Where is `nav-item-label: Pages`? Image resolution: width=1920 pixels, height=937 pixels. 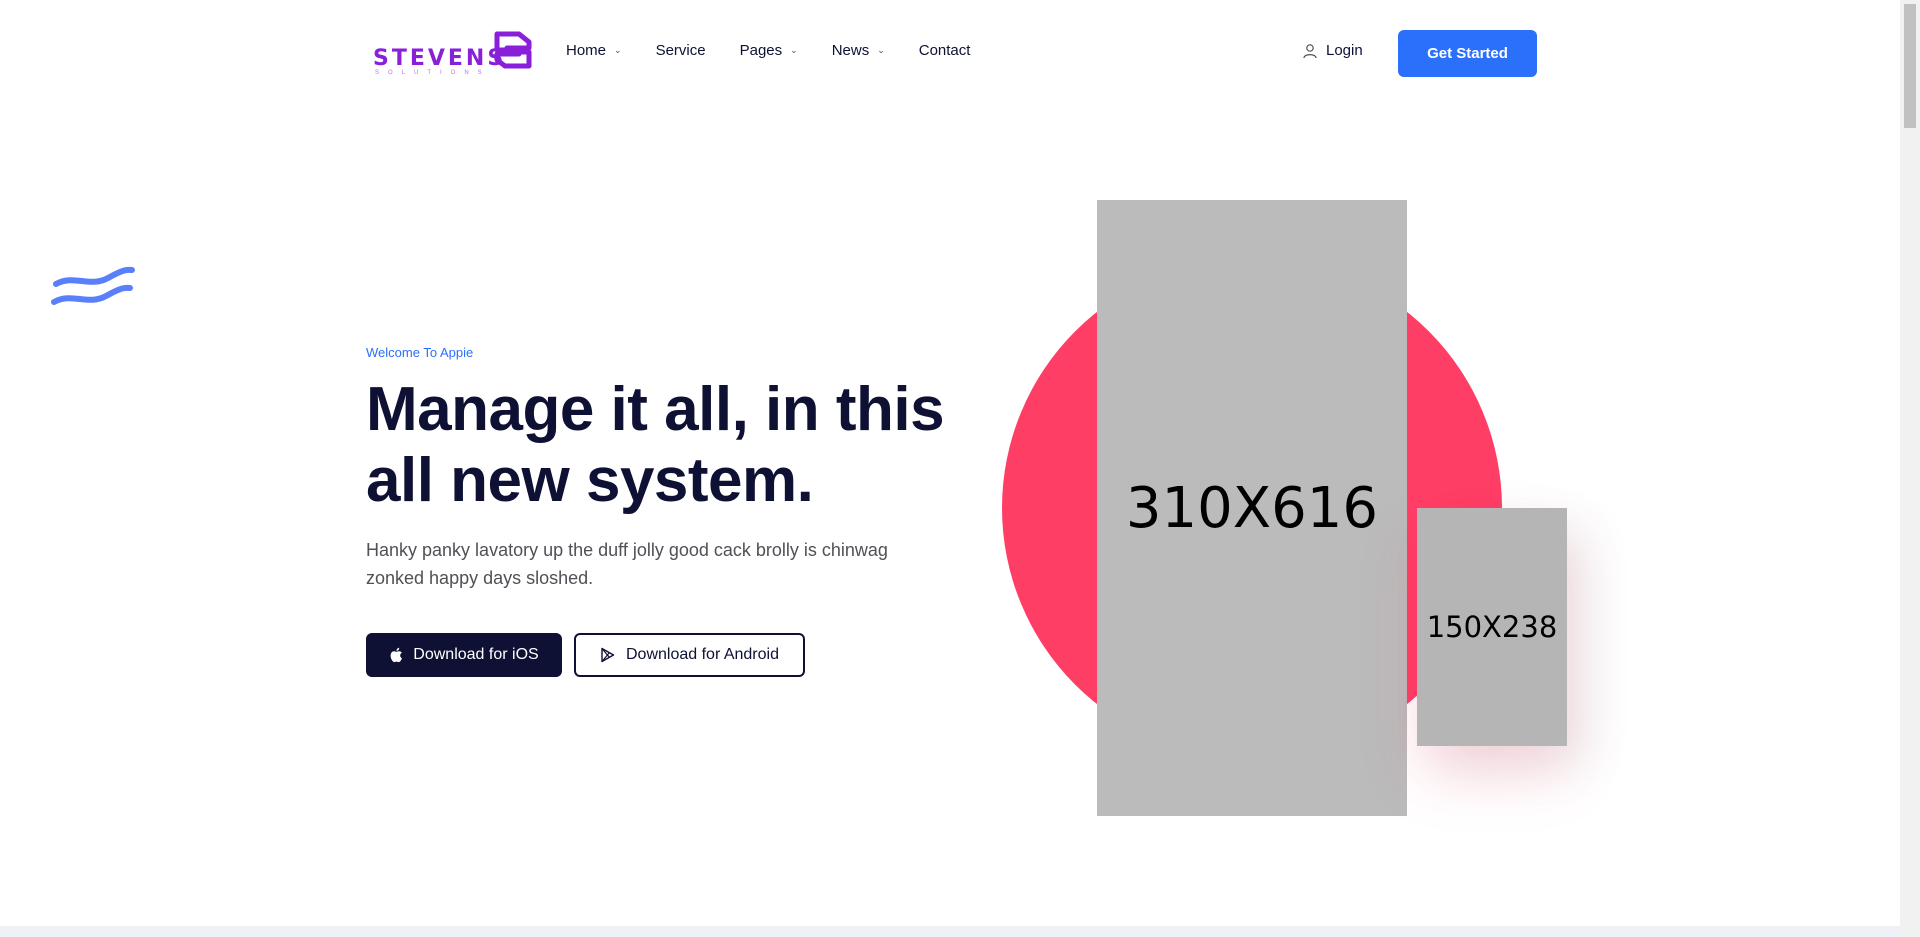 nav-item-label: Pages is located at coordinates (761, 50).